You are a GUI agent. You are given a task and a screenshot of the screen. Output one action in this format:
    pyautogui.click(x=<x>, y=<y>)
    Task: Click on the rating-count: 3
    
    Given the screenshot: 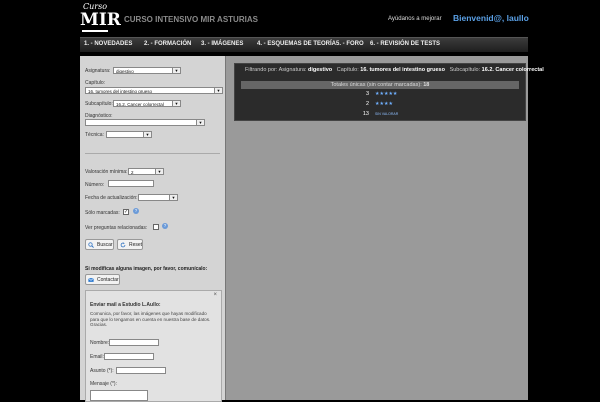 What is the action you would take?
    pyautogui.click(x=364, y=94)
    